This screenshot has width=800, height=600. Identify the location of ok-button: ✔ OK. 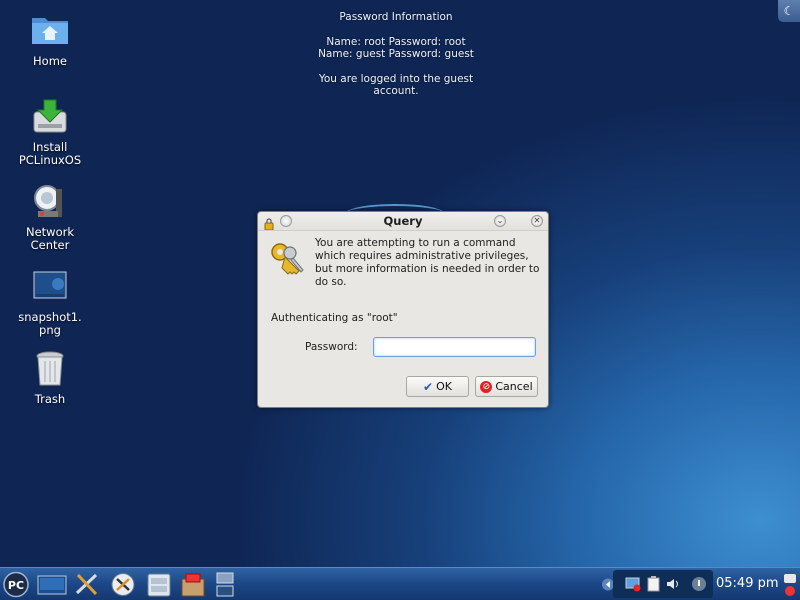
(437, 386).